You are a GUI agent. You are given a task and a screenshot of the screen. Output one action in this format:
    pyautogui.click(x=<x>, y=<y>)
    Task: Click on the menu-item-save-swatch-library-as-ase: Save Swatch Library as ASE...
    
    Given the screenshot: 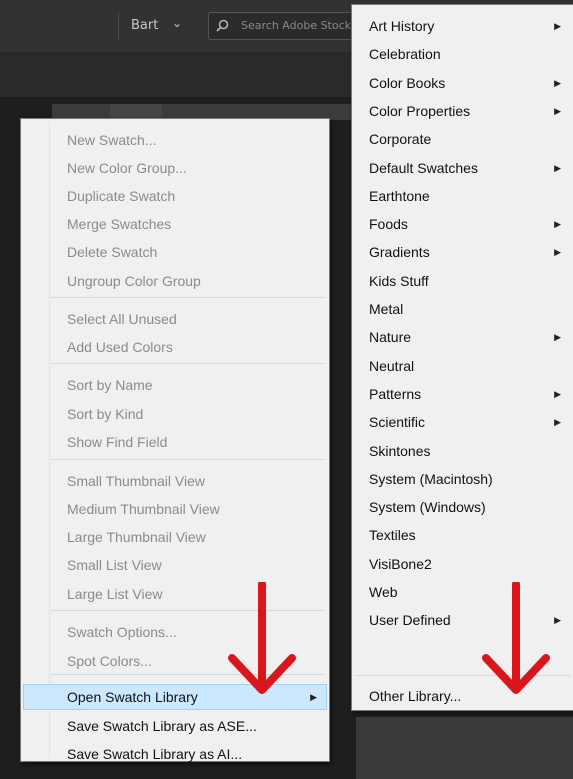 What is the action you would take?
    pyautogui.click(x=175, y=726)
    